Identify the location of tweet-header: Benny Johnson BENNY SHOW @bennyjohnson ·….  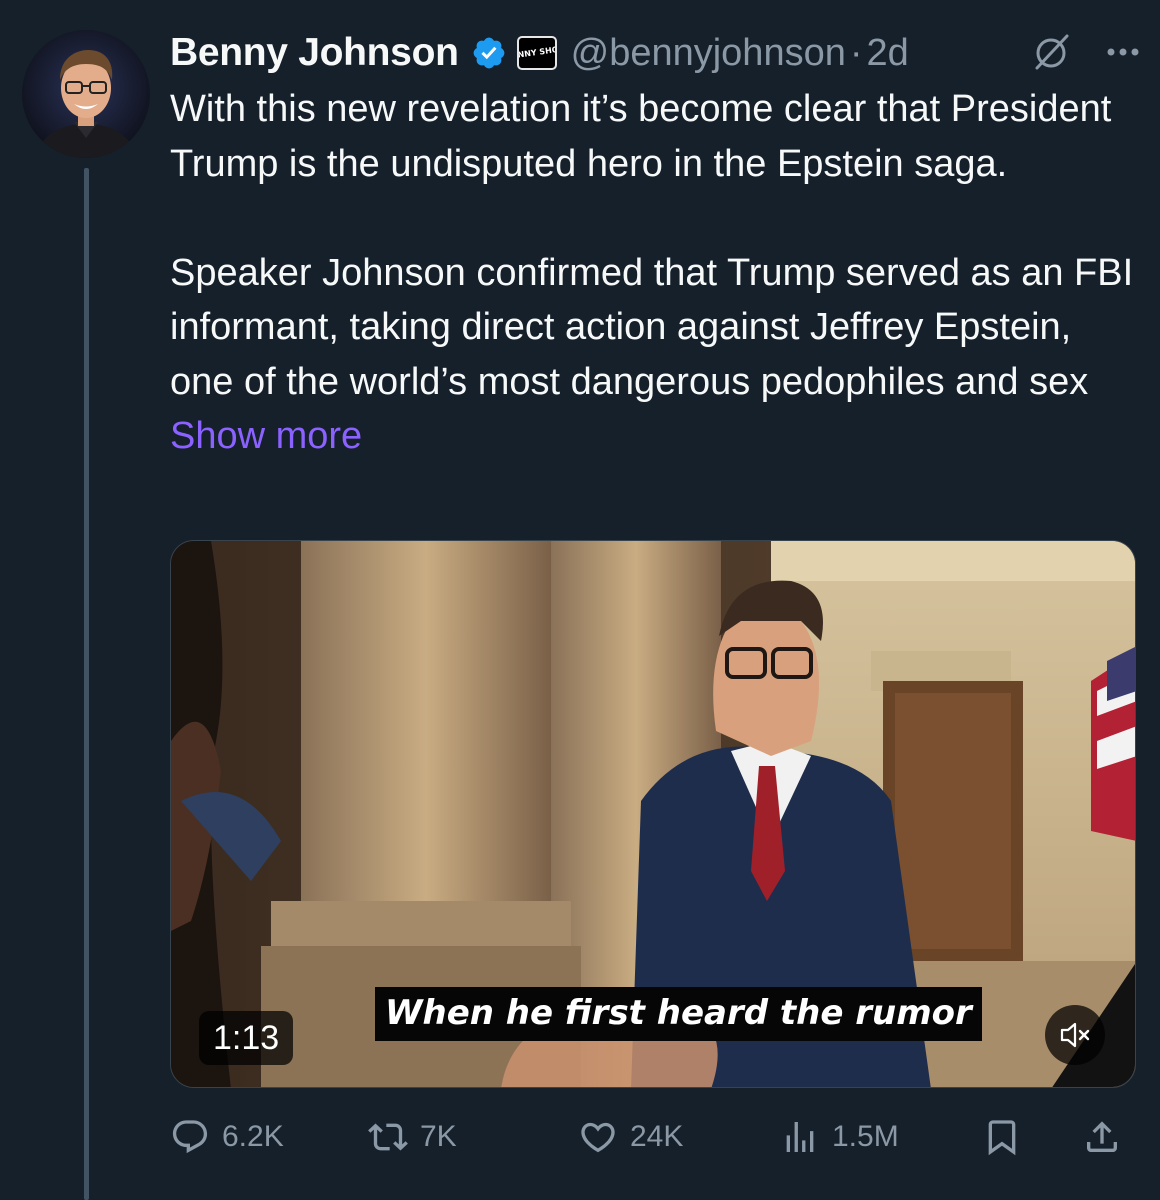
(657, 53).